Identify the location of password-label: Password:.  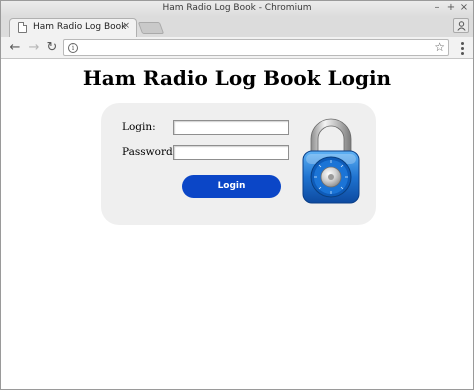
(149, 152).